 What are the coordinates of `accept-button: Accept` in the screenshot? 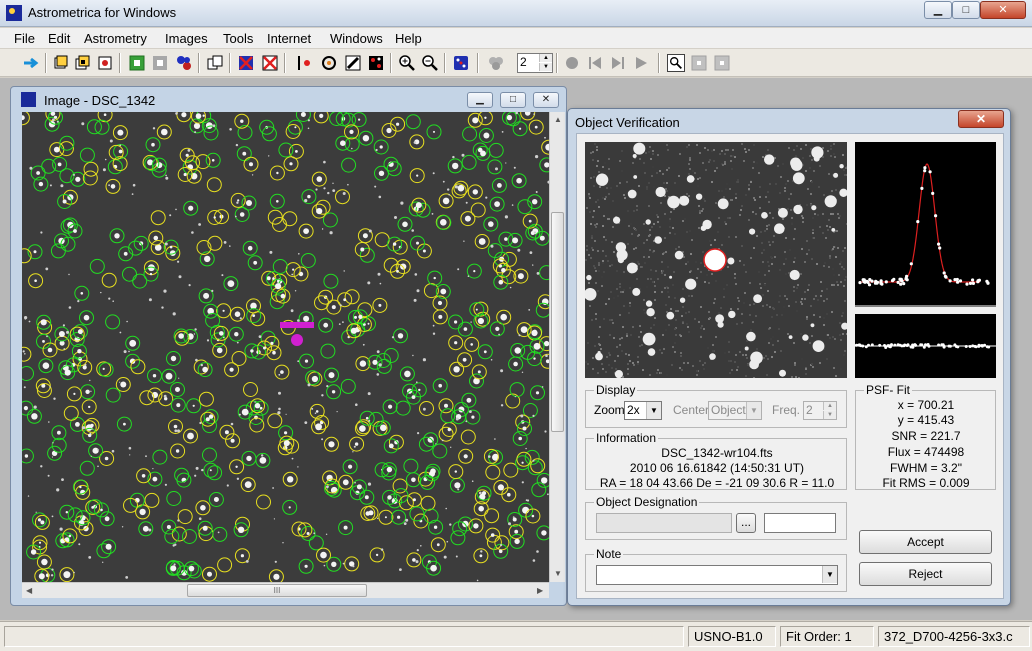 It's located at (925, 542).